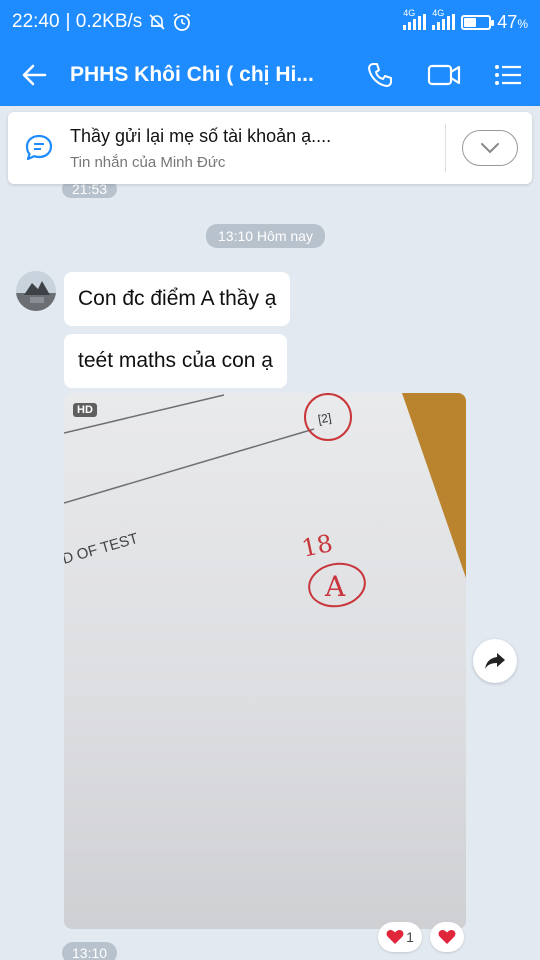 The image size is (540, 960). What do you see at coordinates (325, 418) in the screenshot?
I see `mark-box: [2]` at bounding box center [325, 418].